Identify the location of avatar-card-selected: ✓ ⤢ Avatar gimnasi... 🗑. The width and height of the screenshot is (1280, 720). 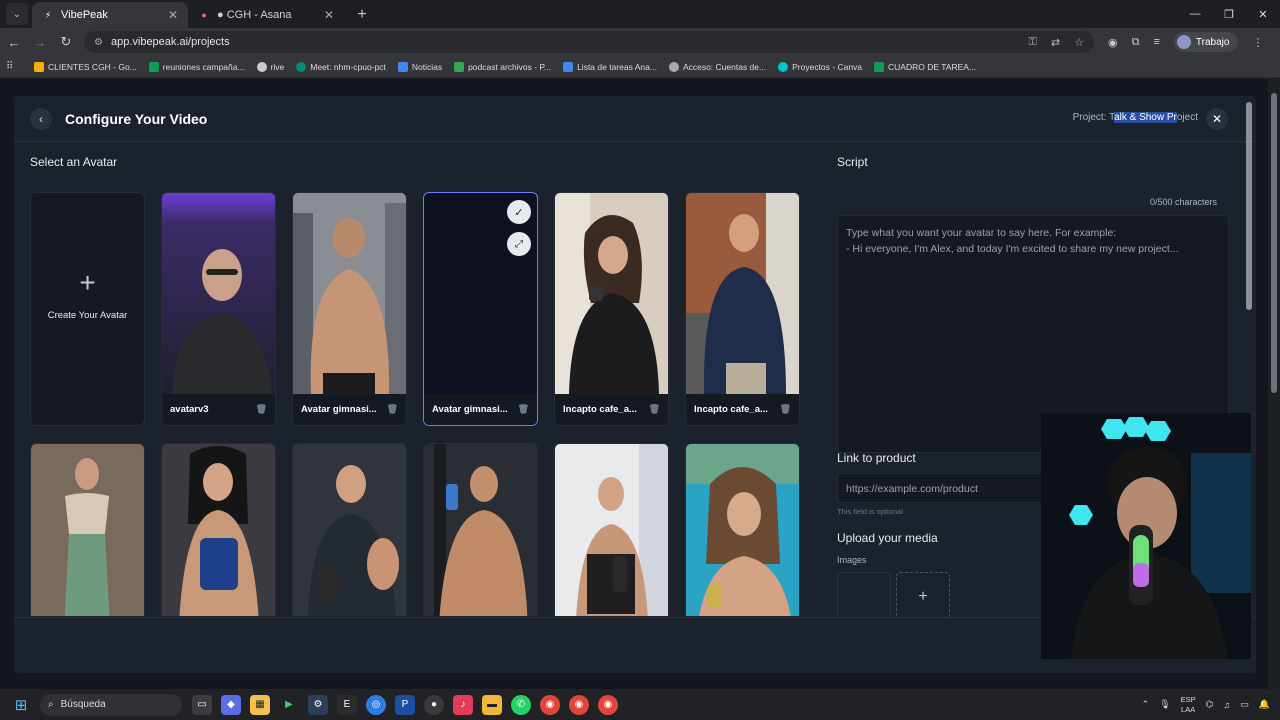
(480, 309).